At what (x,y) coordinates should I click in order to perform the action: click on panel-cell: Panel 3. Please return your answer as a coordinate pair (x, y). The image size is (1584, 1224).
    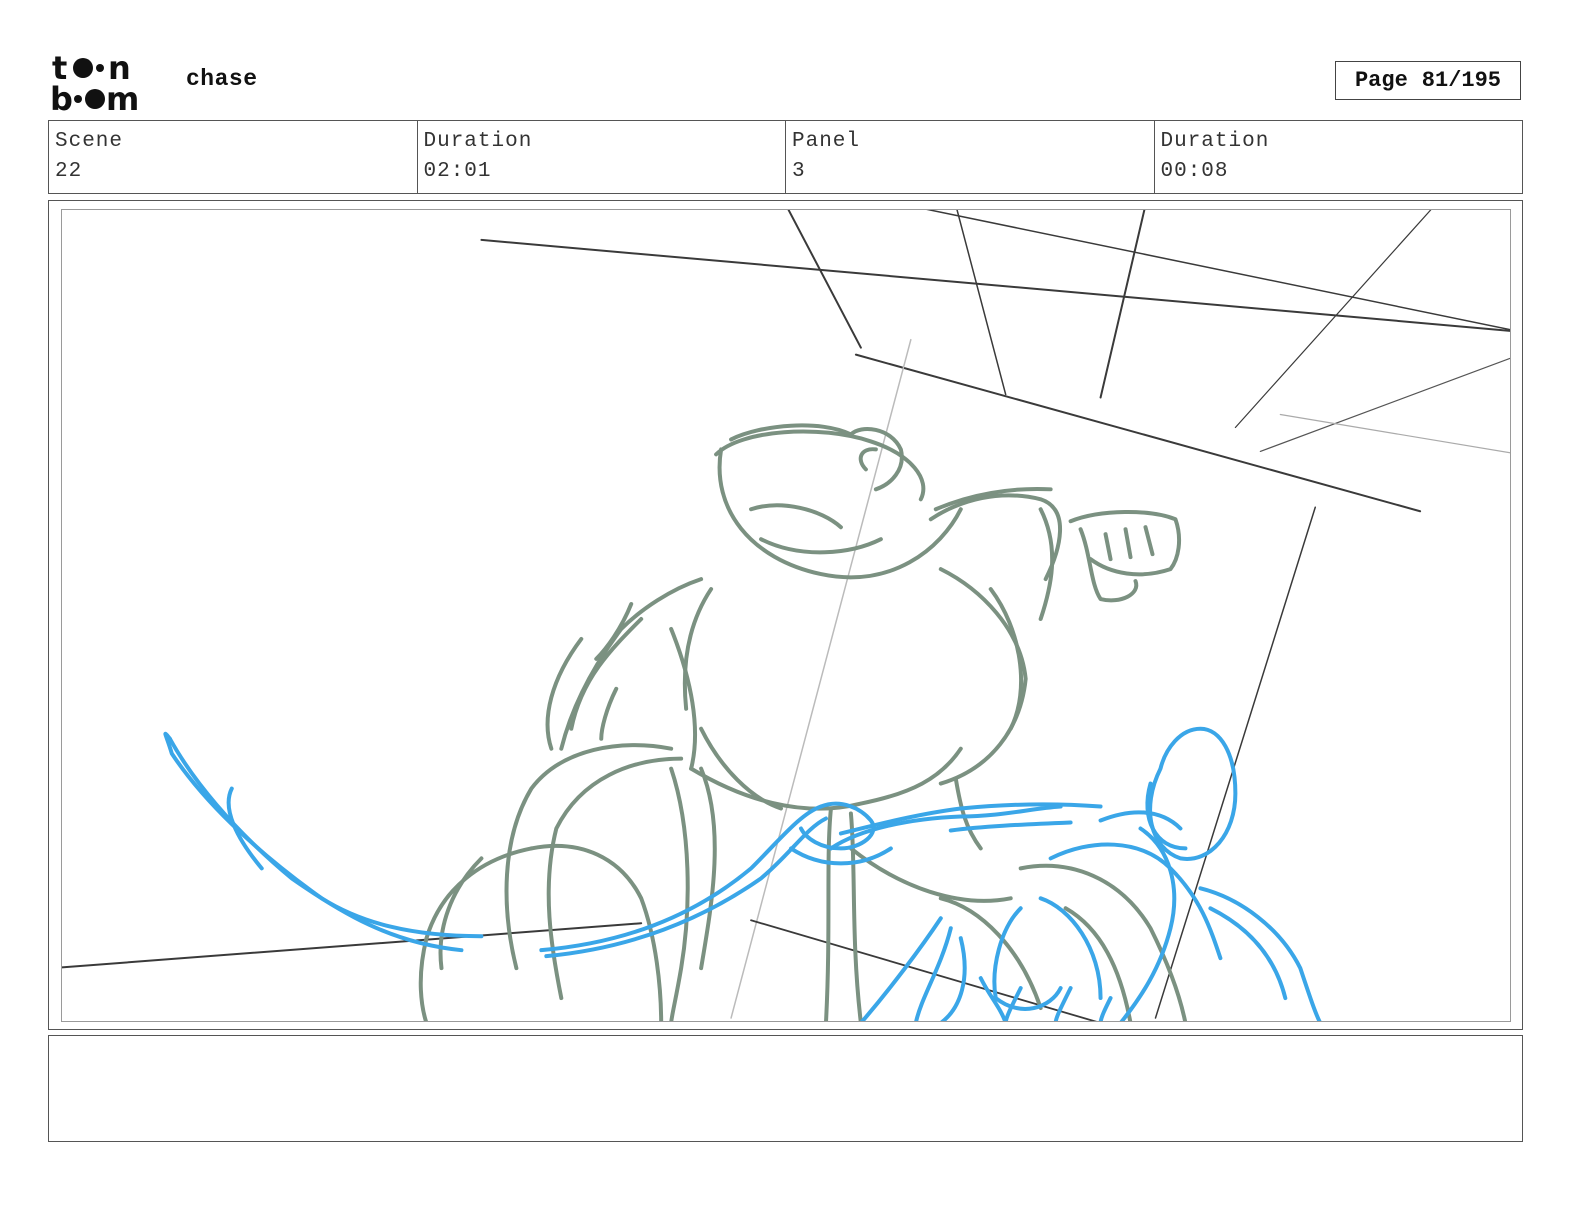
    Looking at the image, I should click on (970, 157).